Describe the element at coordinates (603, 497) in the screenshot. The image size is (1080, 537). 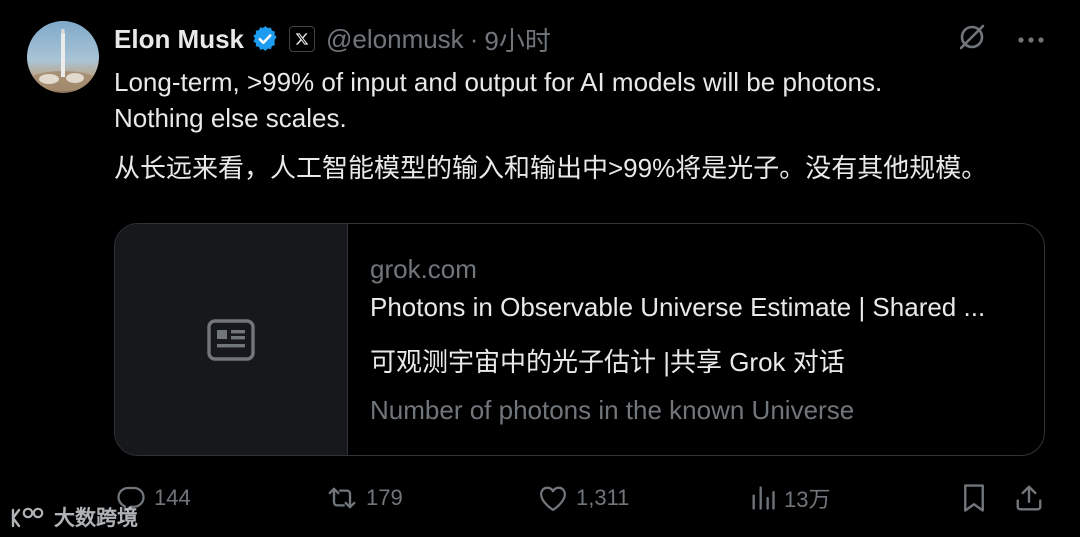
I see `like-count: 1,311` at that location.